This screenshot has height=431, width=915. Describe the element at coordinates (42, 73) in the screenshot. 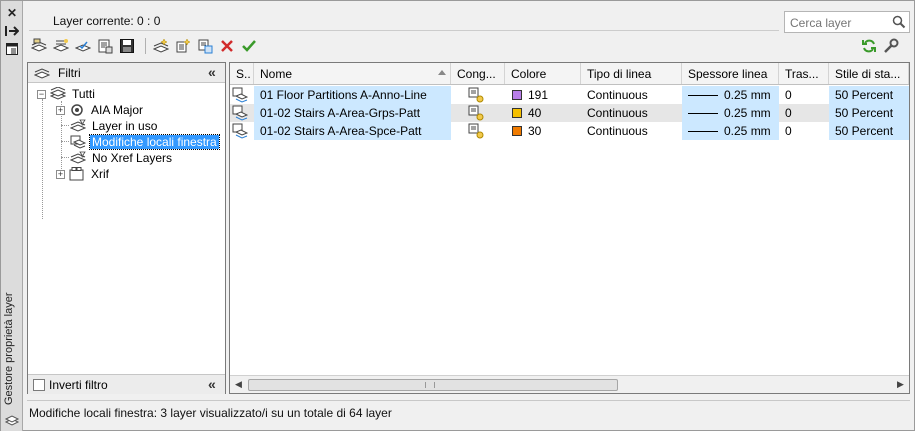

I see `filter-icon` at that location.